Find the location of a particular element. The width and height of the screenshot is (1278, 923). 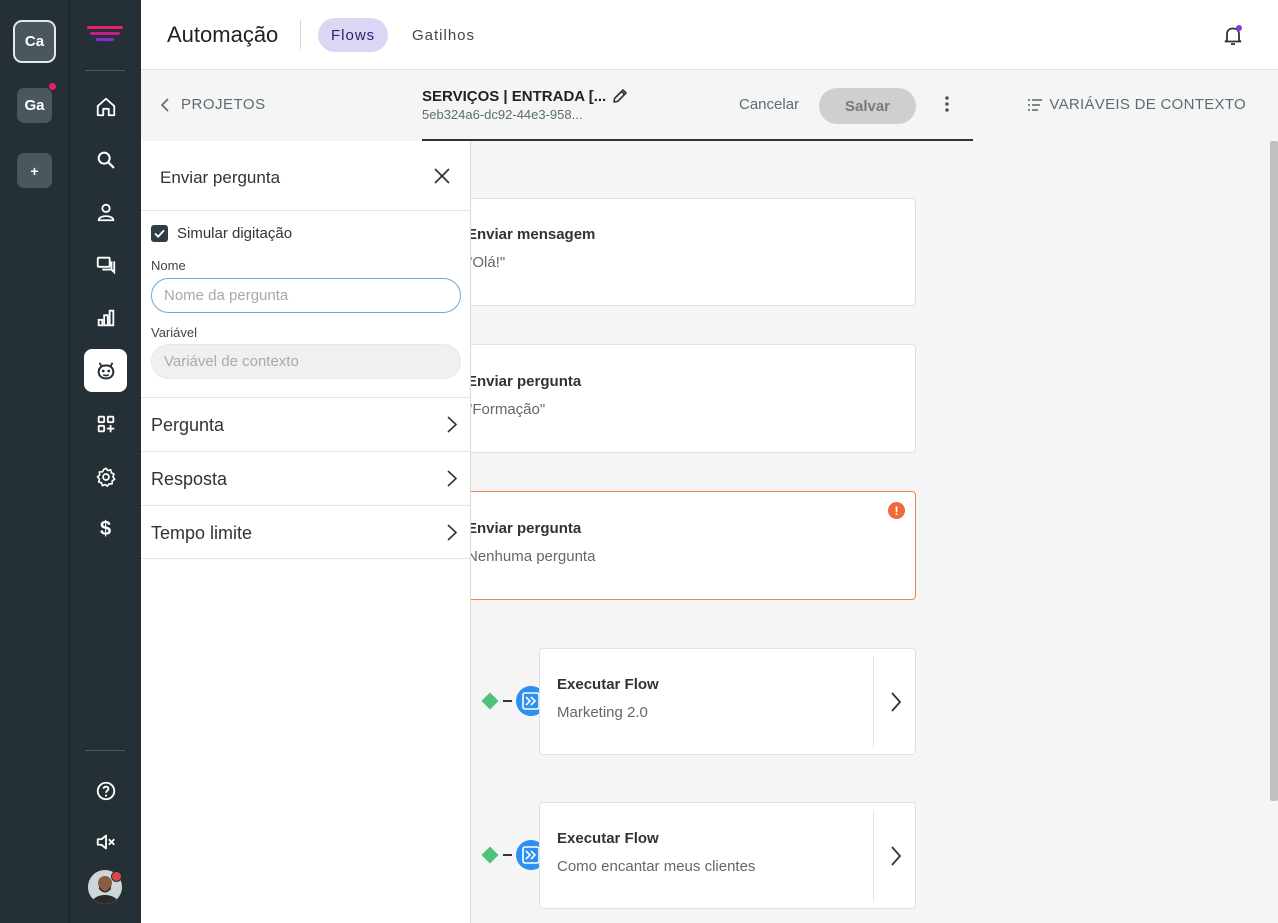

notification-dot is located at coordinates (52, 86).